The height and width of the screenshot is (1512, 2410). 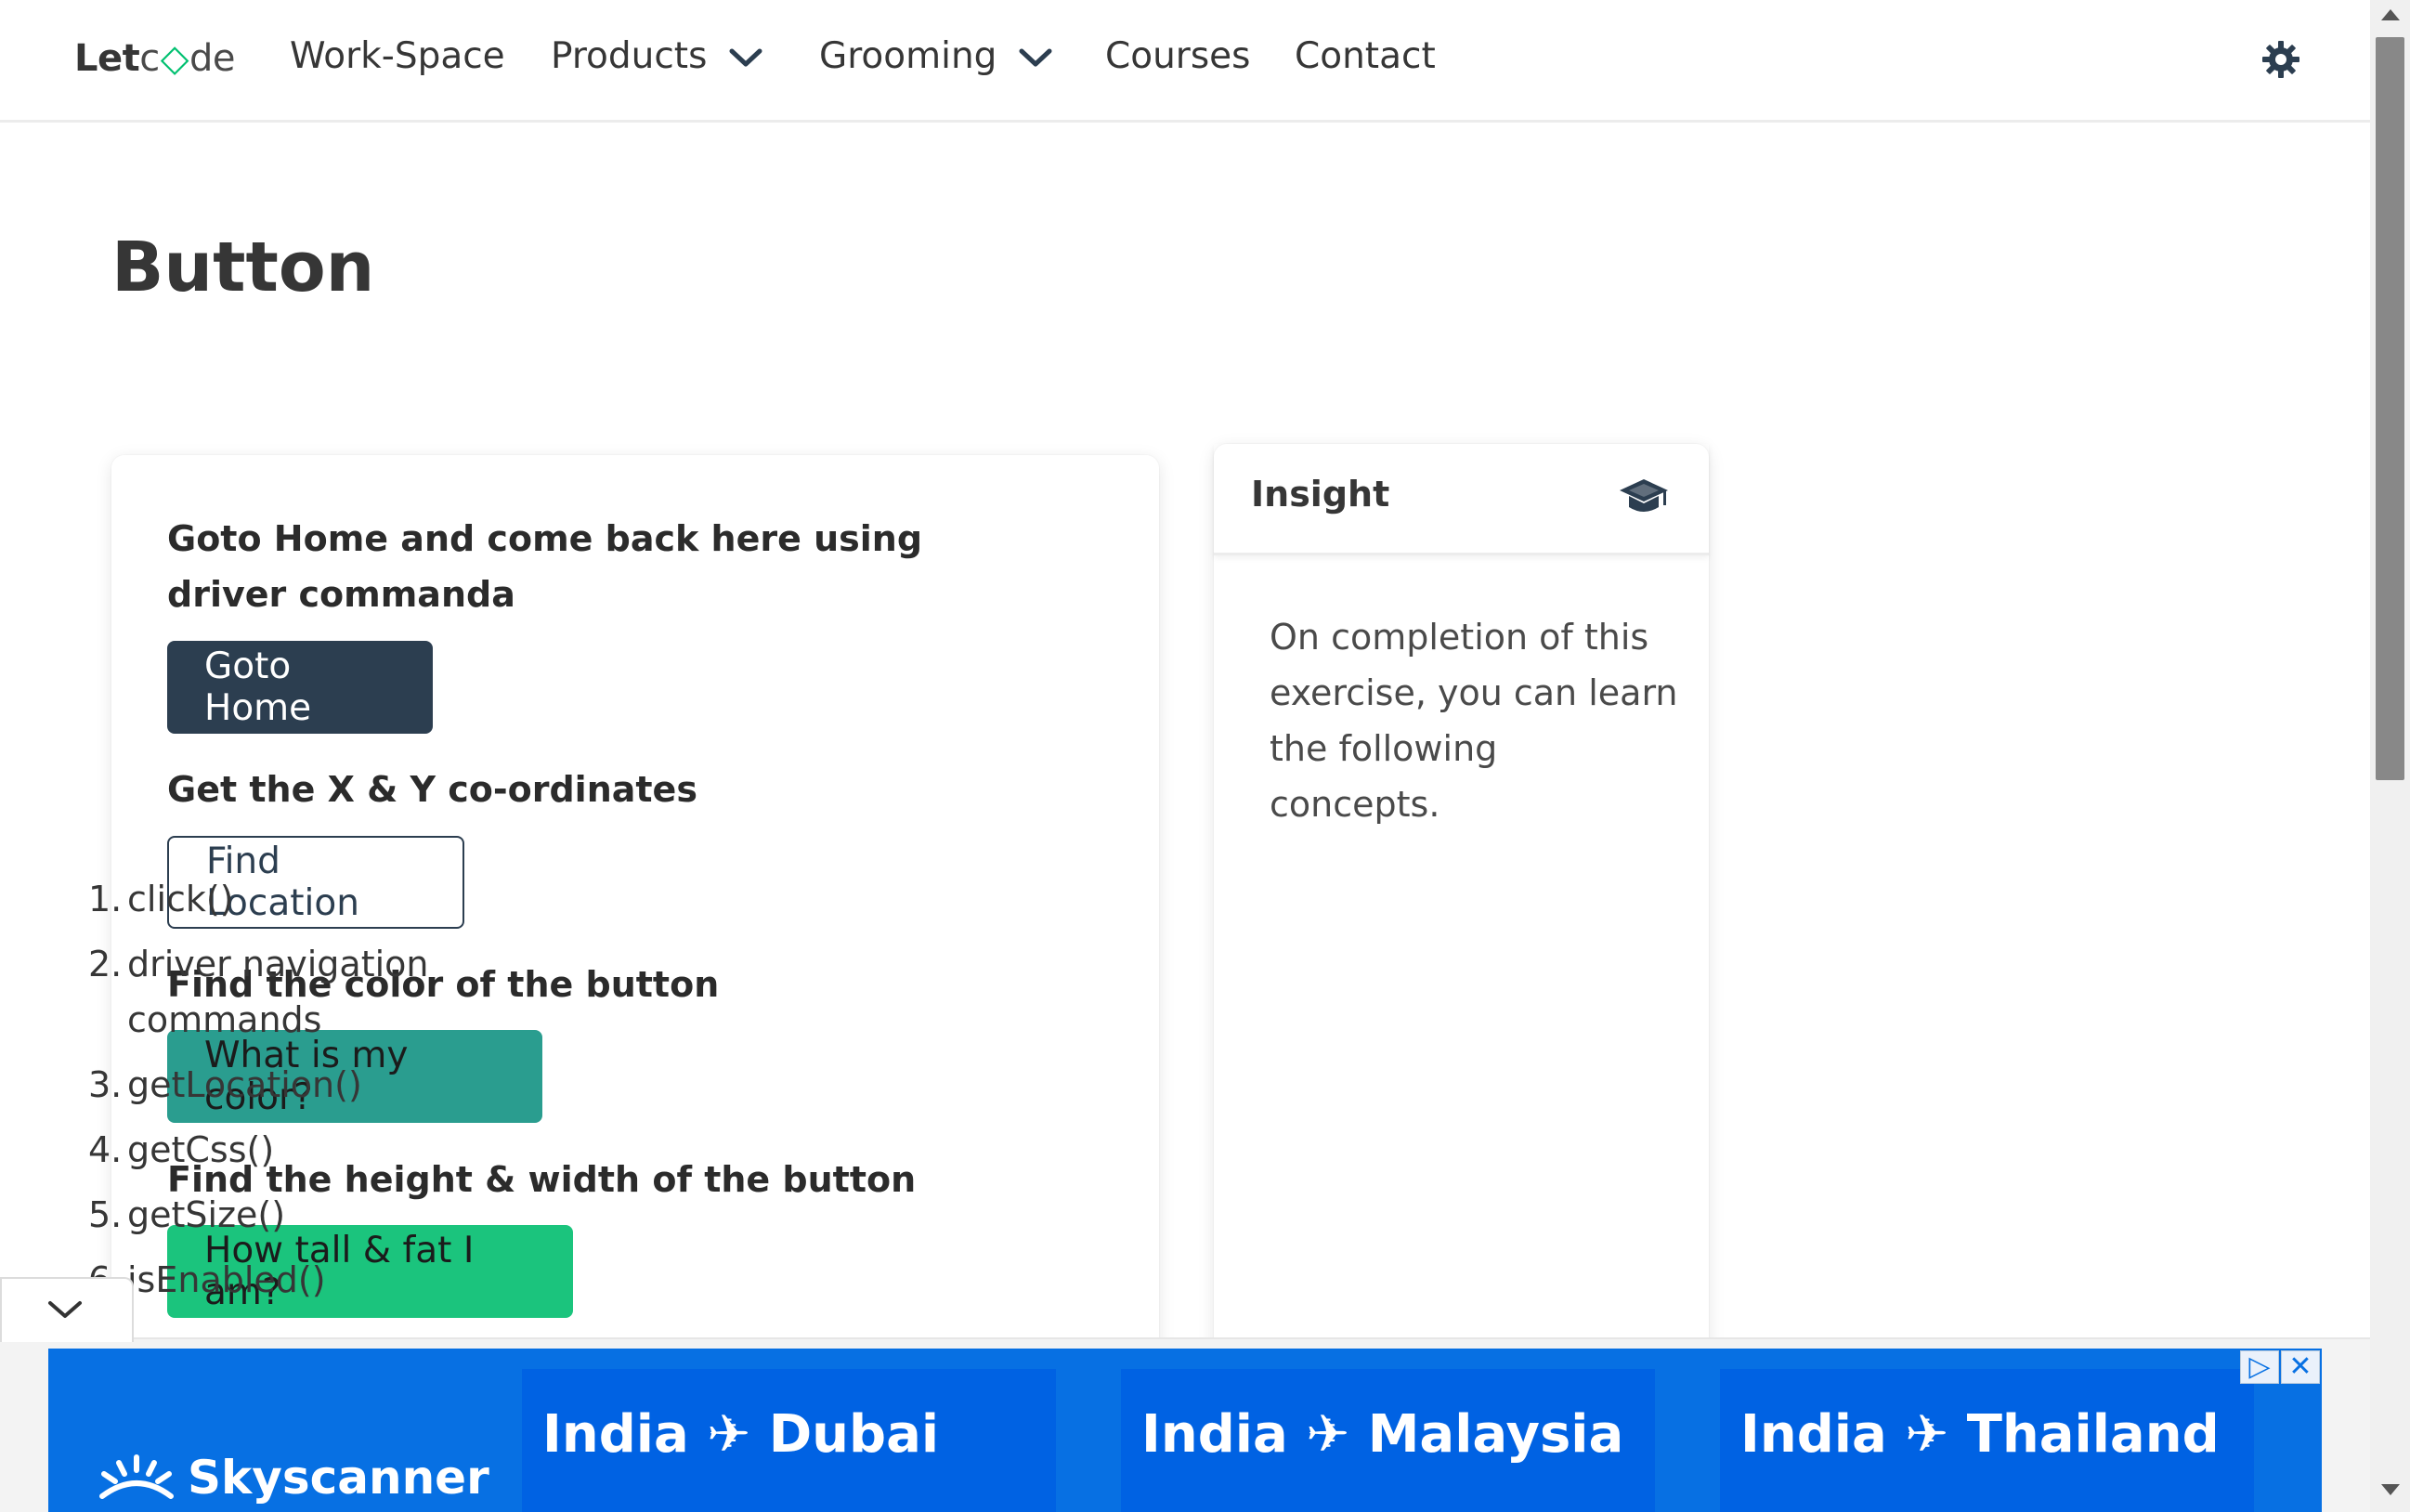 I want to click on nav-item-contact: Contact, so click(x=1365, y=56).